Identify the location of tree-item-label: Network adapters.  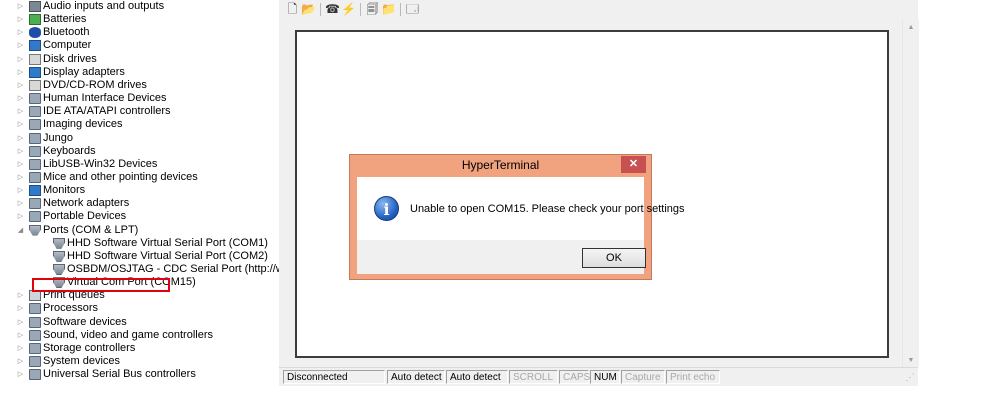
(86, 203).